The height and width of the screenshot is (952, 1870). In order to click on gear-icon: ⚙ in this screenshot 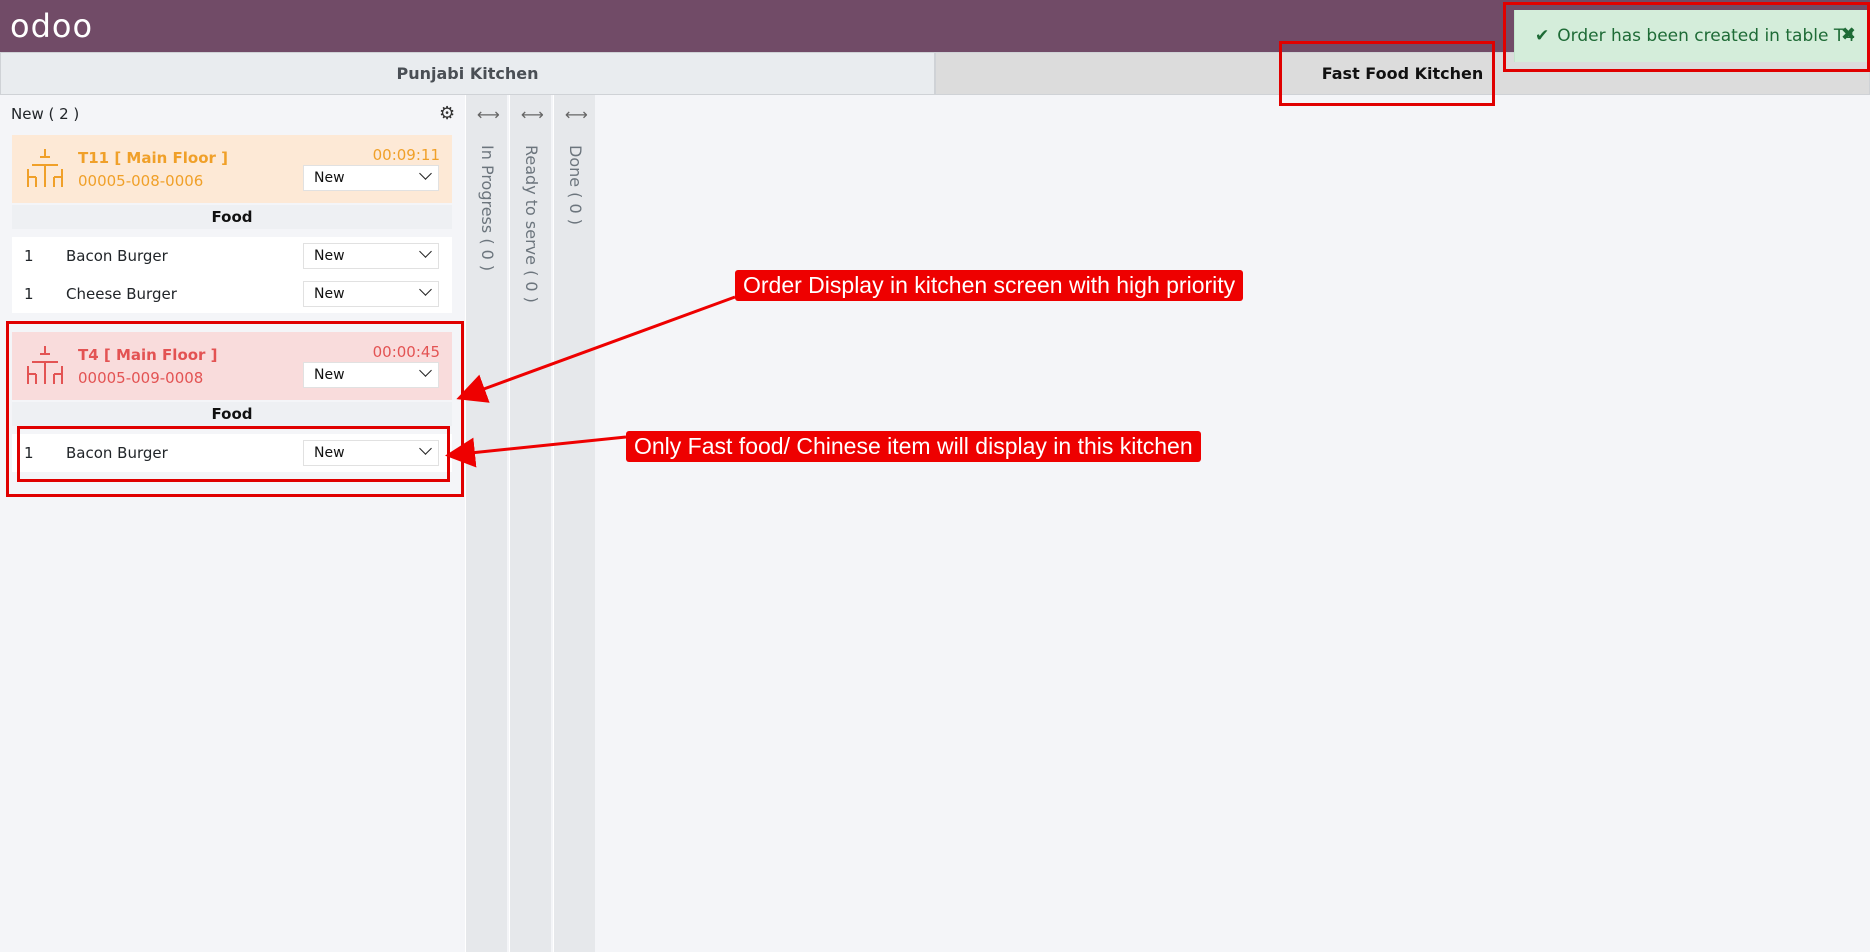, I will do `click(447, 113)`.